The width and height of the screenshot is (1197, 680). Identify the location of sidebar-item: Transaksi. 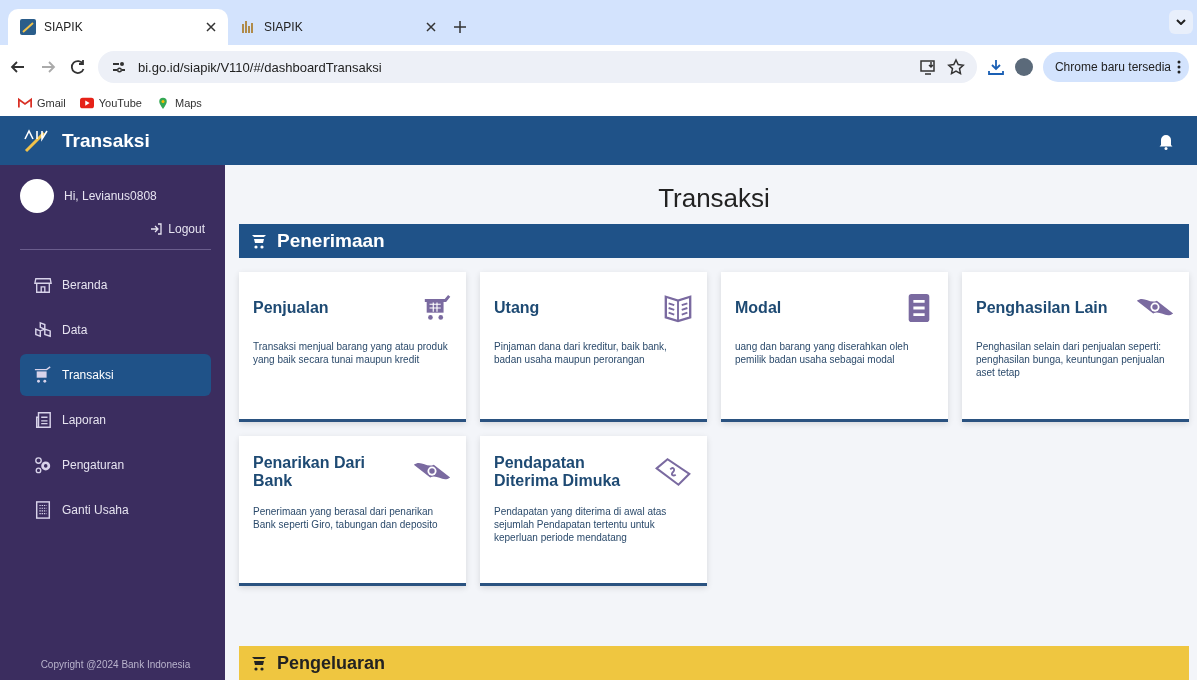
(115, 375).